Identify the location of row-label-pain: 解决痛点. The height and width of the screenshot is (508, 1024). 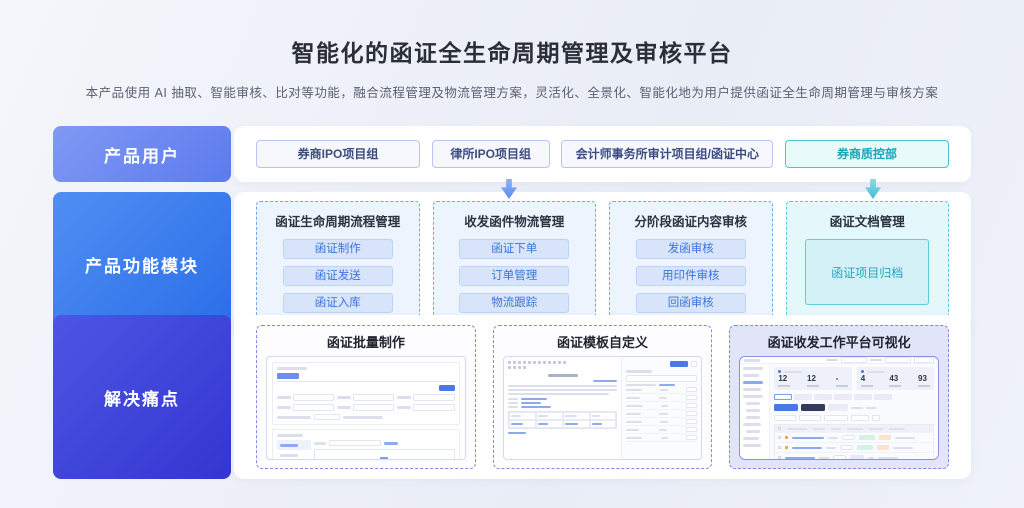
(142, 397).